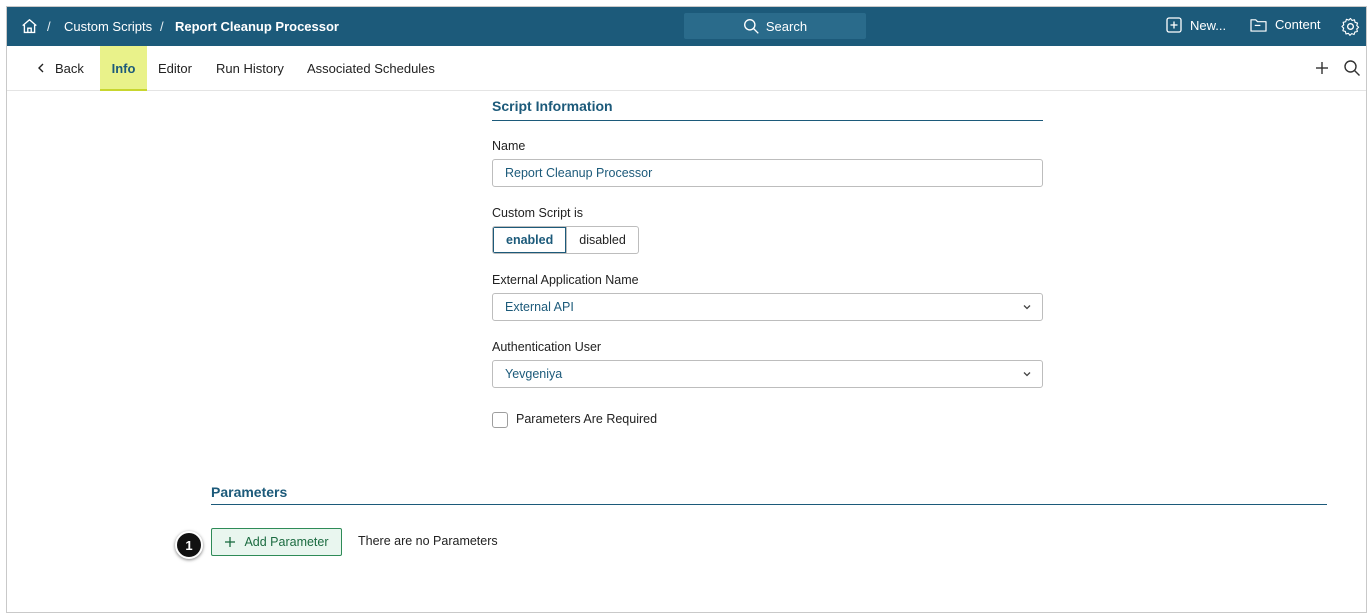  I want to click on search-button: Search, so click(775, 26).